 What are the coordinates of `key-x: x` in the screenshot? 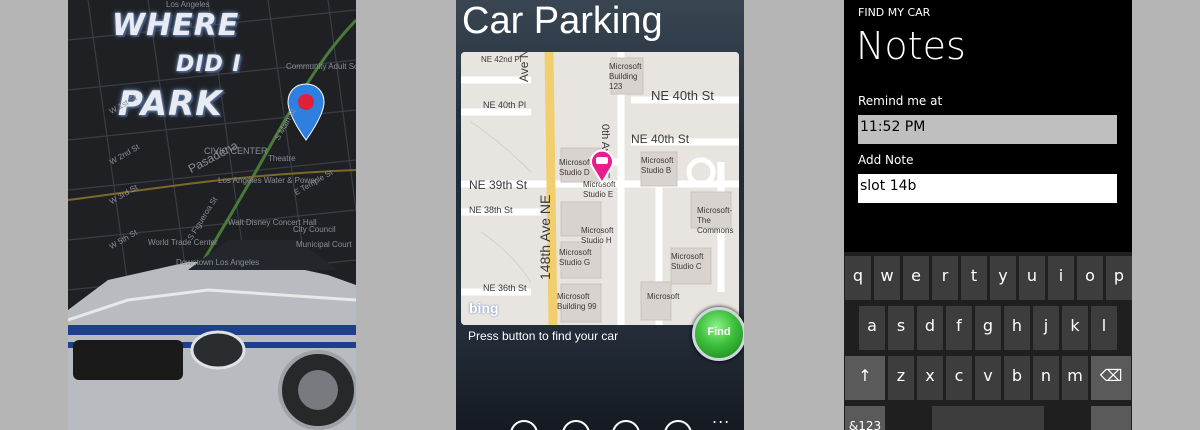 It's located at (930, 378).